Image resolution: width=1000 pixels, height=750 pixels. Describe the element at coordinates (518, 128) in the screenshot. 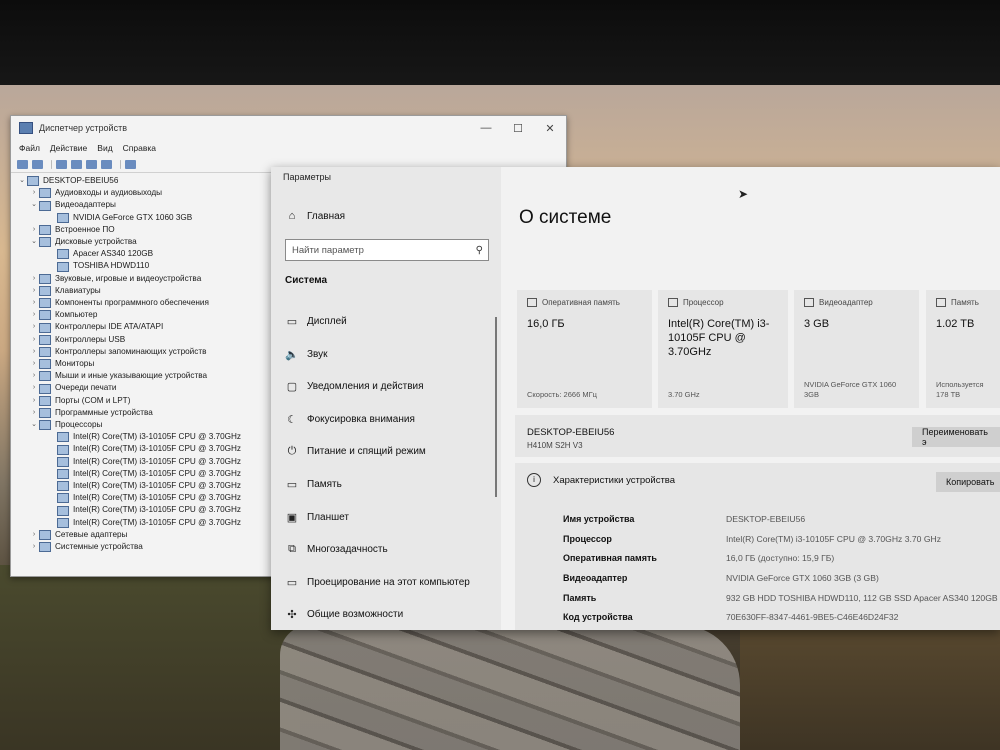

I see `maximize-button: ☐` at that location.